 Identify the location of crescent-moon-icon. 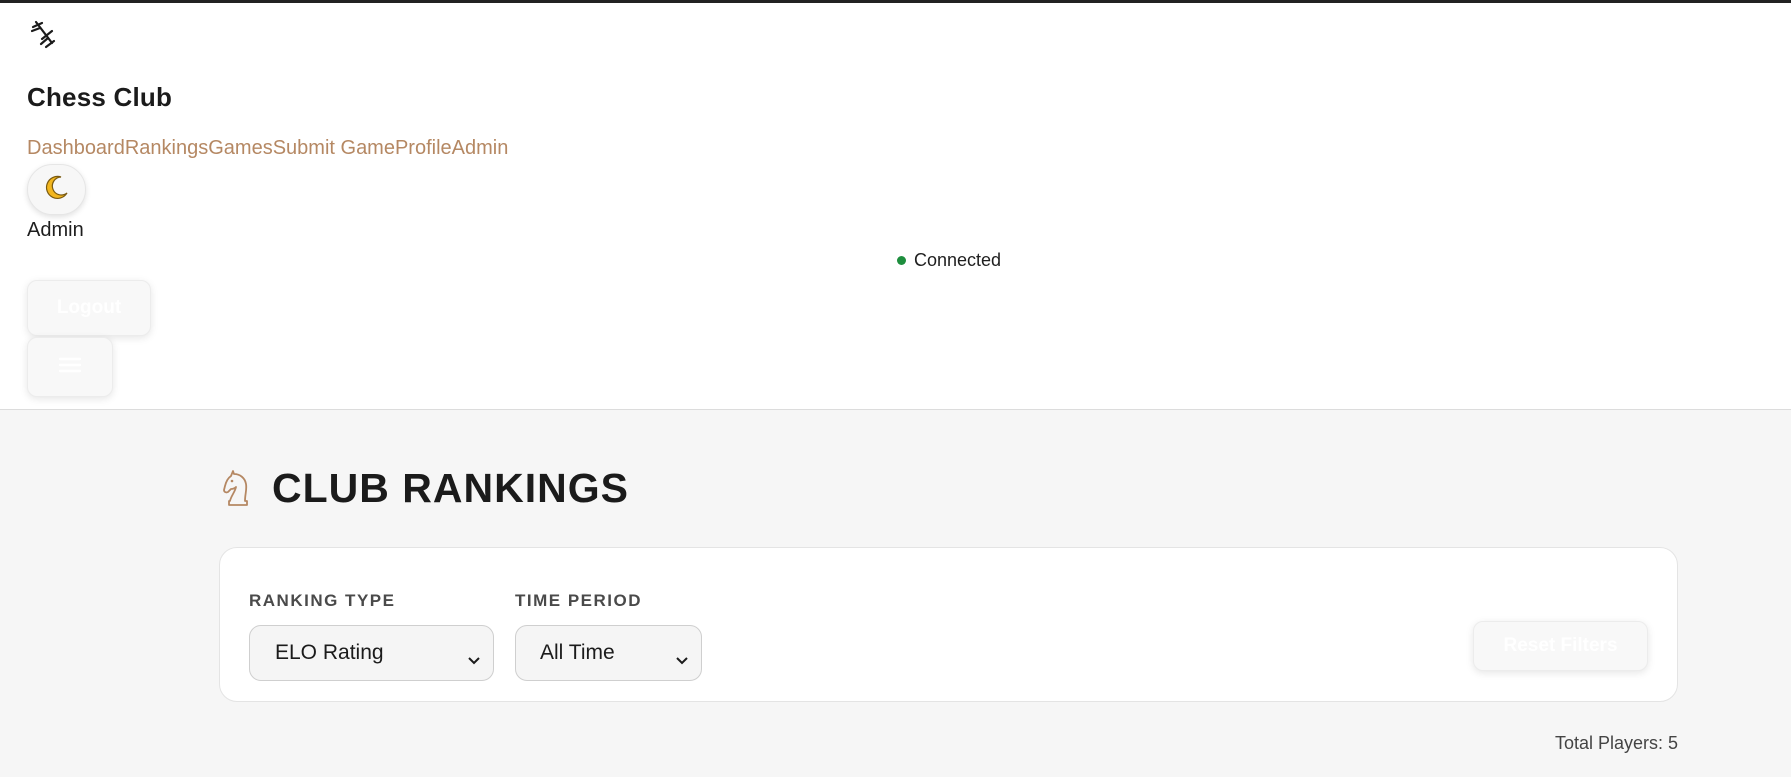
(57, 189).